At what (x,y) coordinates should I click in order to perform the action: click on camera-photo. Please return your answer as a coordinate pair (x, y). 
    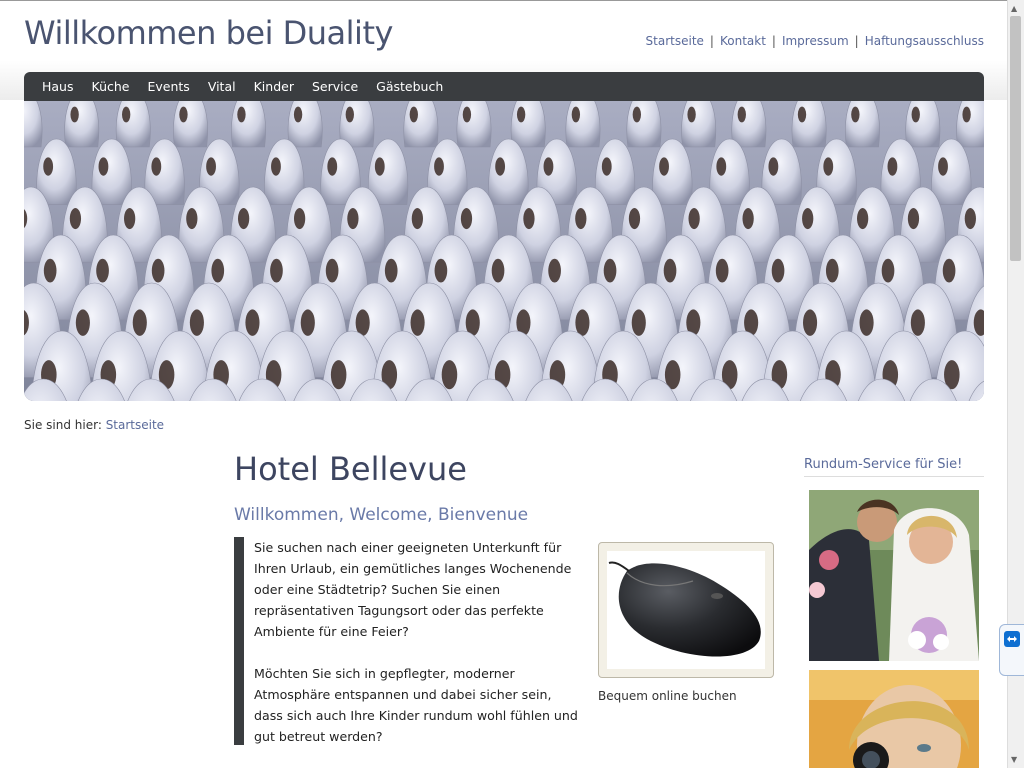
    Looking at the image, I should click on (894, 719).